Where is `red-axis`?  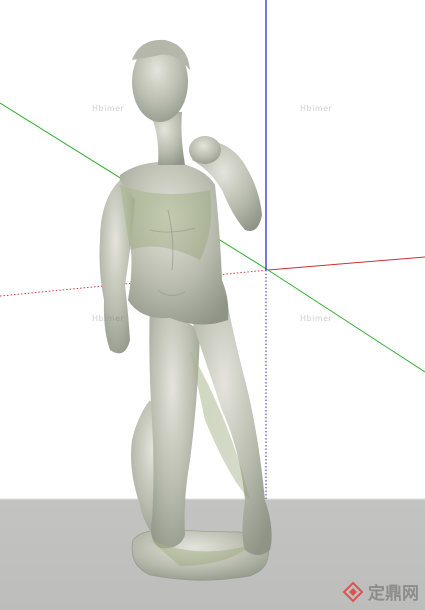
red-axis is located at coordinates (346, 263).